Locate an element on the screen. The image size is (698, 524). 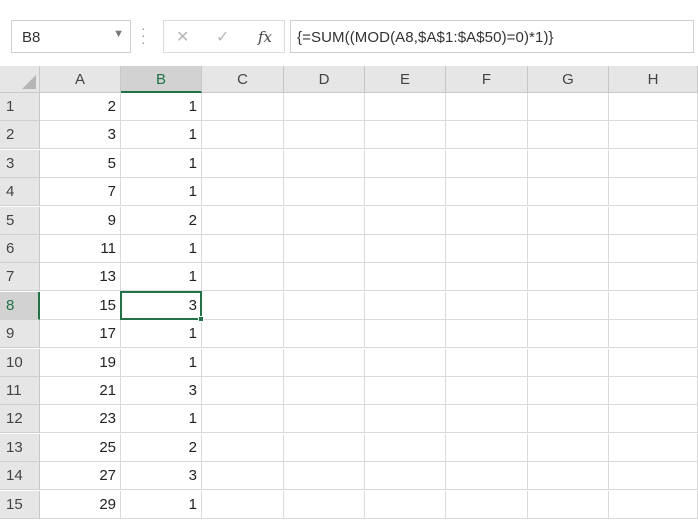
cell-h8 is located at coordinates (653, 305).